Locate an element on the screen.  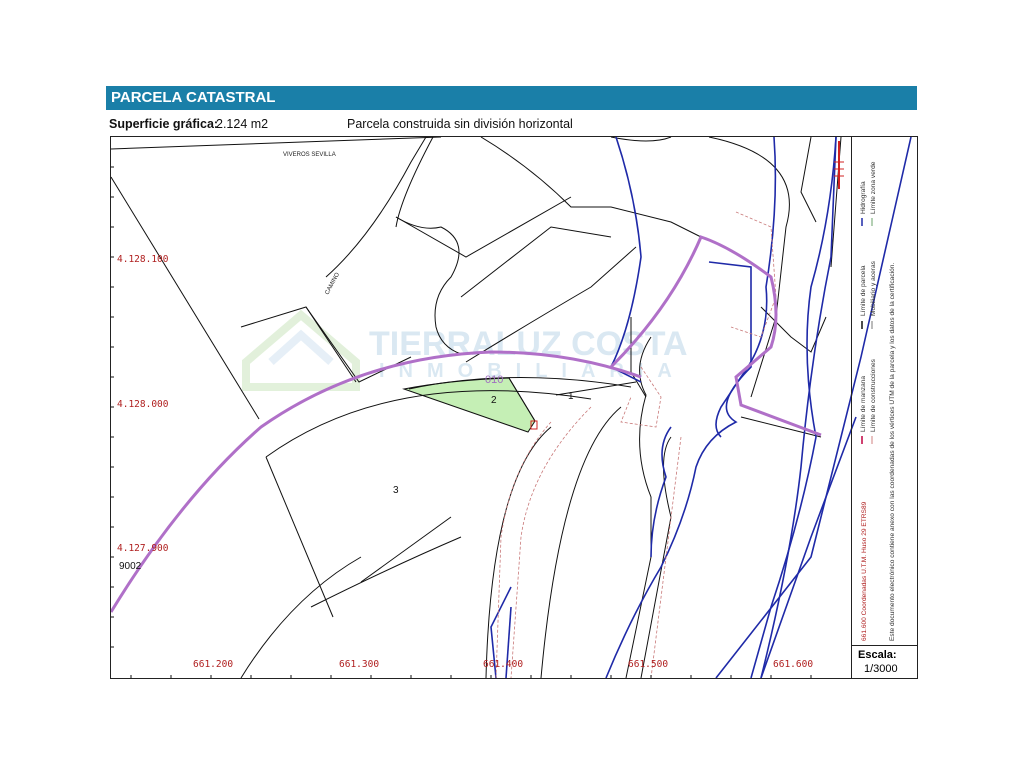
place-label: VIVEROS SEVILLA is located at coordinates (309, 155).